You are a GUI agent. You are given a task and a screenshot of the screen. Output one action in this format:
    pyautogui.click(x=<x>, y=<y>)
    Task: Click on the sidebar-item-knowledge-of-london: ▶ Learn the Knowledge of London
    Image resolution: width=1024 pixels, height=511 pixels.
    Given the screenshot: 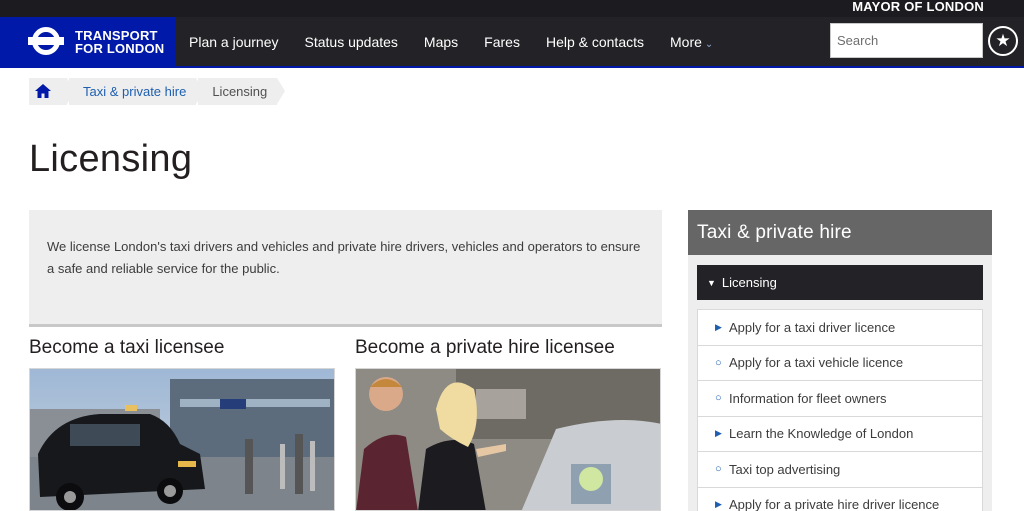 What is the action you would take?
    pyautogui.click(x=840, y=433)
    